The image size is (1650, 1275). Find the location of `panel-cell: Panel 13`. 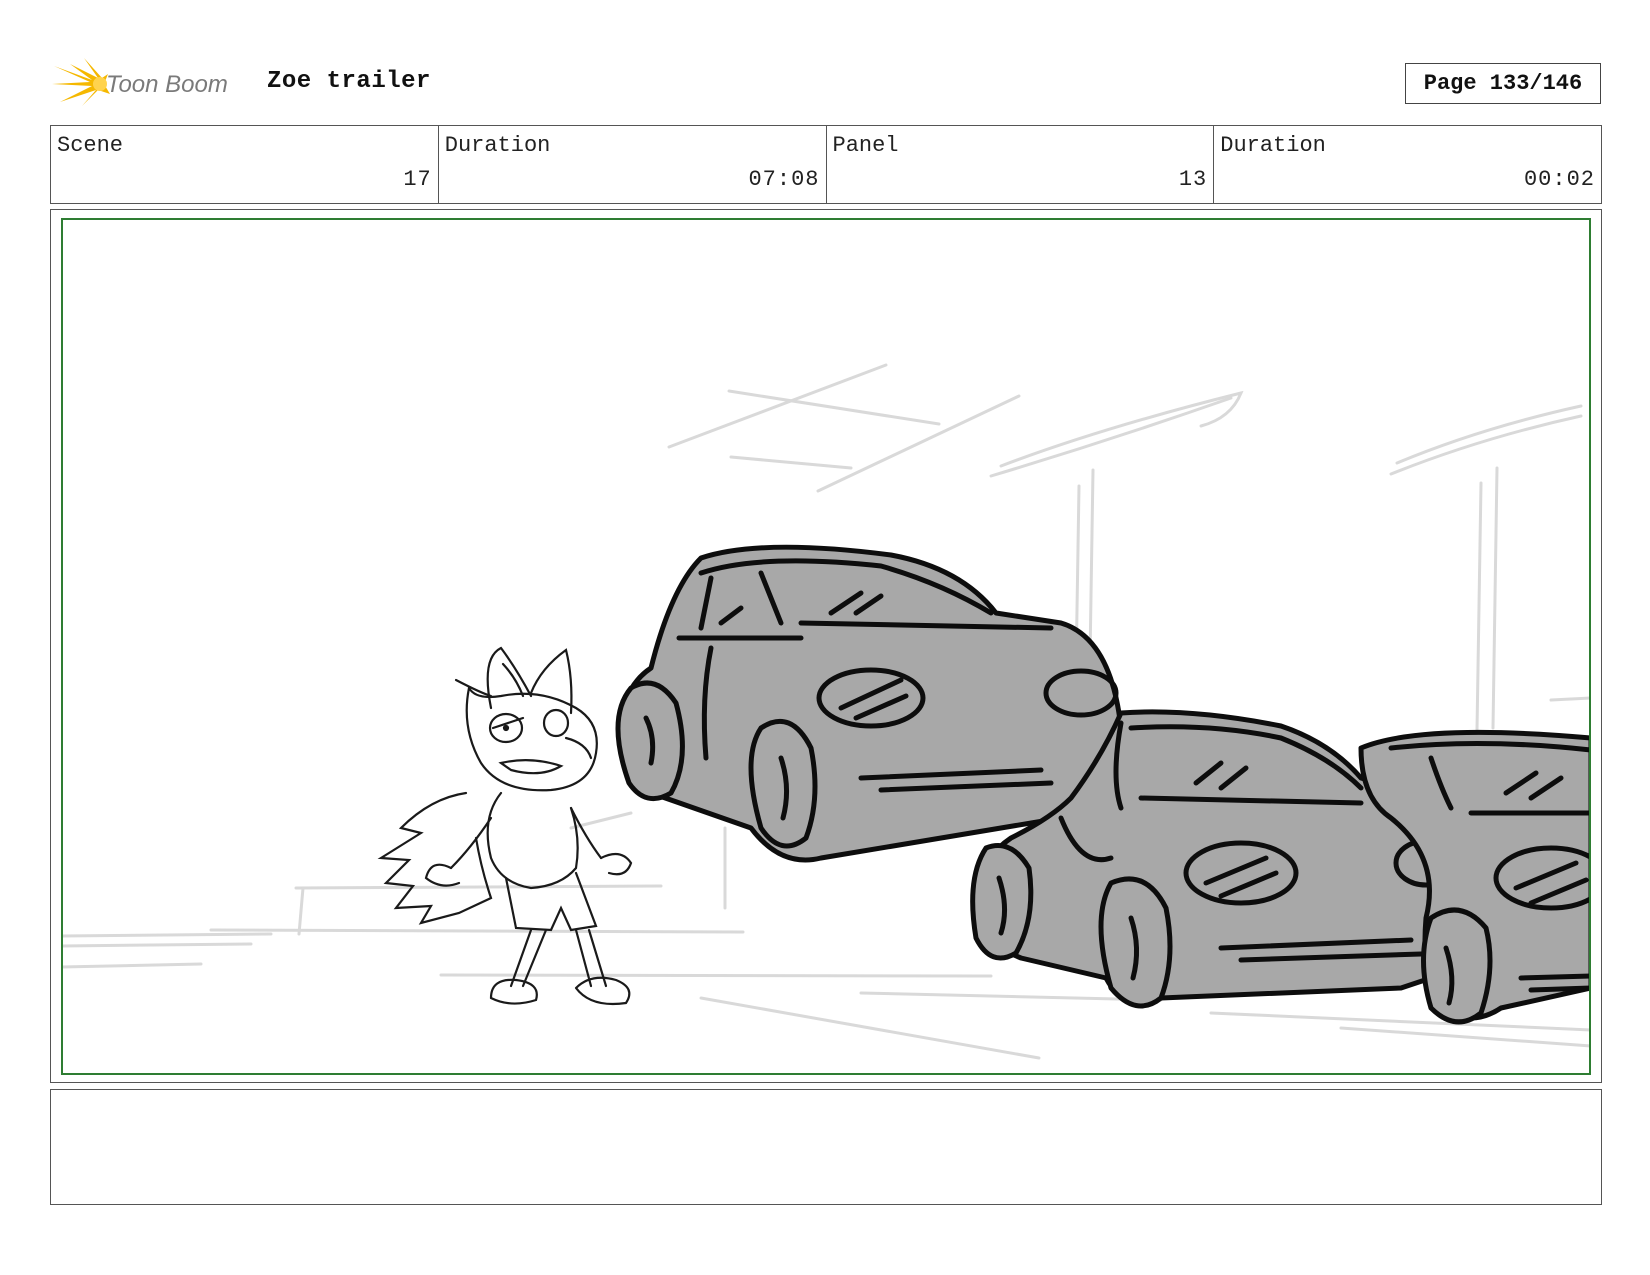

panel-cell: Panel 13 is located at coordinates (1019, 164).